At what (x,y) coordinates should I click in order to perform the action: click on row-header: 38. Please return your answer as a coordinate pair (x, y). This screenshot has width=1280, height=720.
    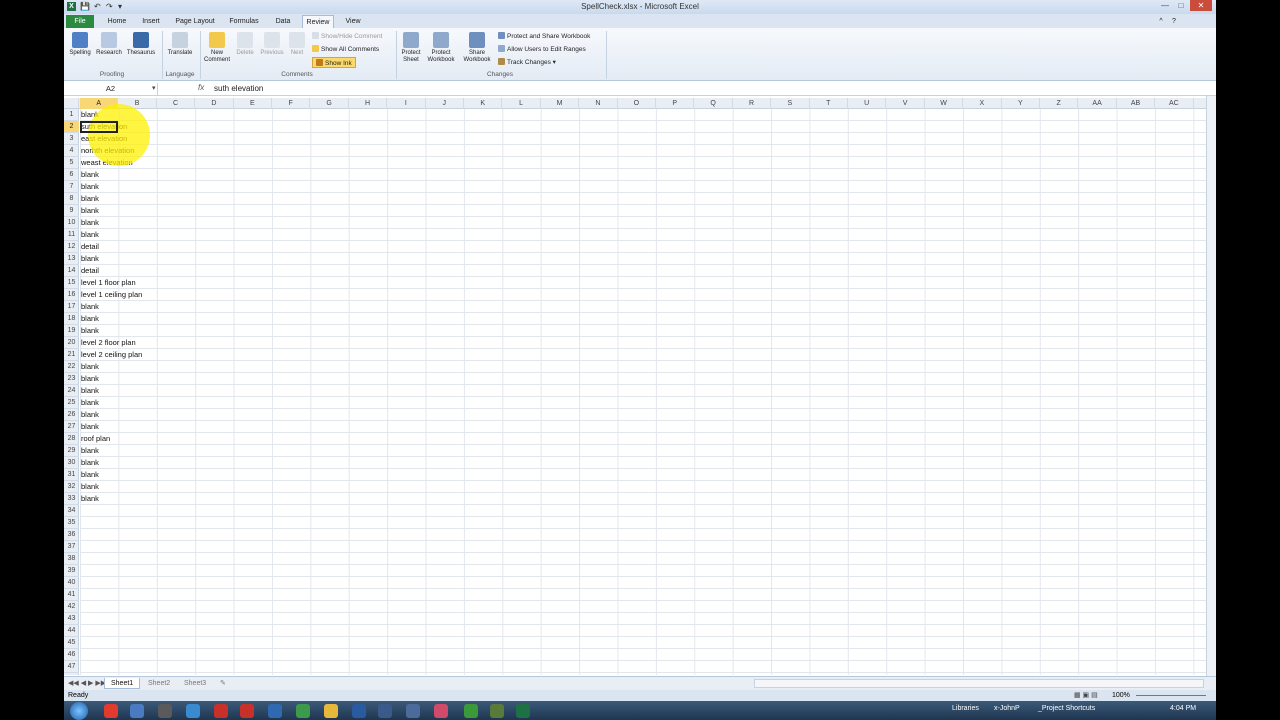
    Looking at the image, I should click on (71, 559).